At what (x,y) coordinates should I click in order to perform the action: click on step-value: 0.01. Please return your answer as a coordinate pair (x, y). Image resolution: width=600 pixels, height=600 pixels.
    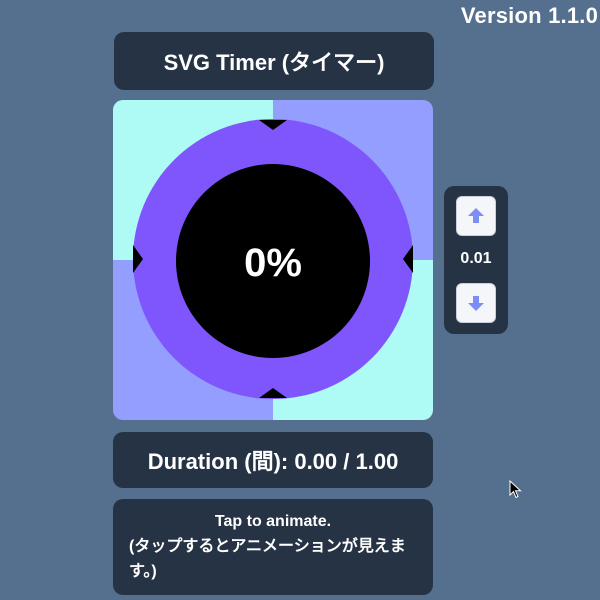
    Looking at the image, I should click on (476, 258).